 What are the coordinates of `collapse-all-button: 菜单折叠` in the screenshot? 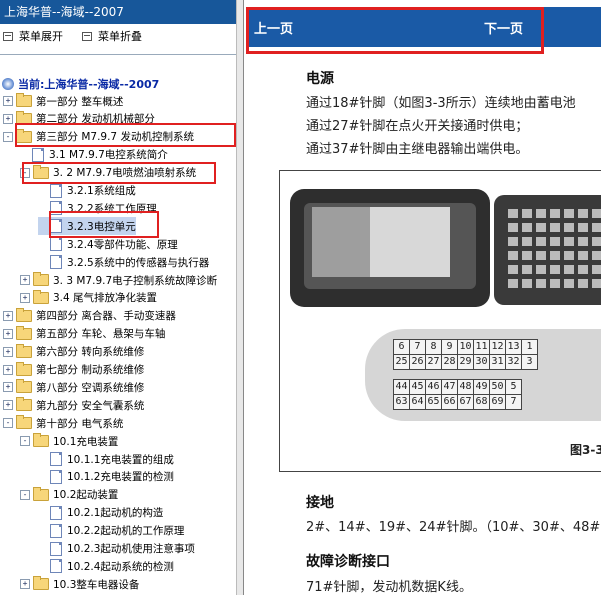 It's located at (112, 36).